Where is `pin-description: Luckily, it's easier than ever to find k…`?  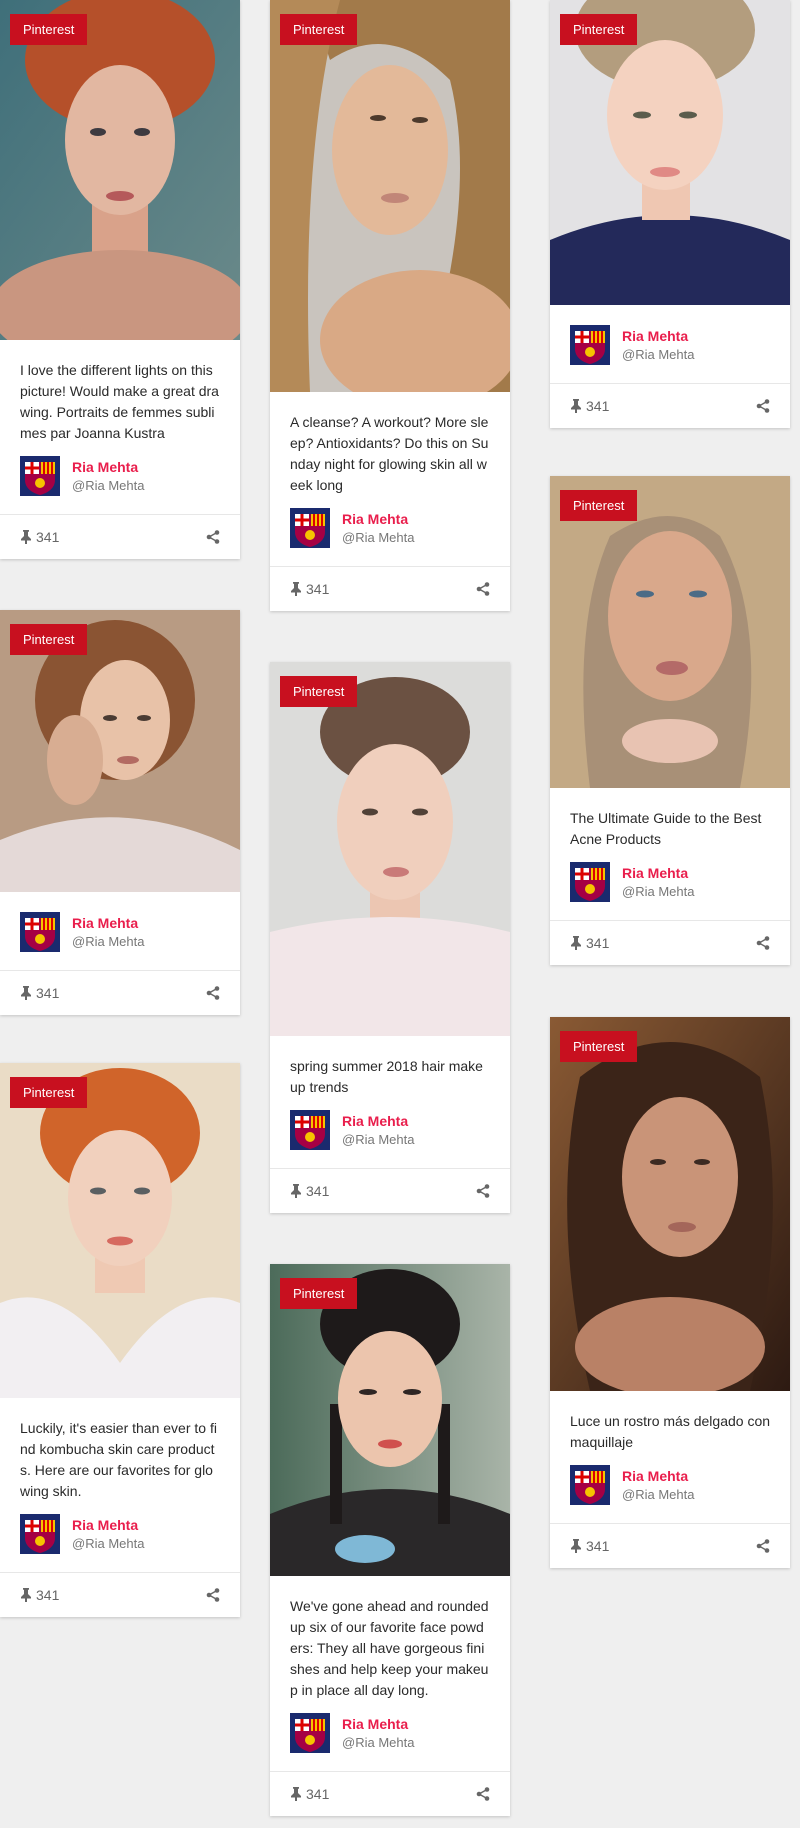
pin-description: Luckily, it's easier than ever to find k… is located at coordinates (118, 1459).